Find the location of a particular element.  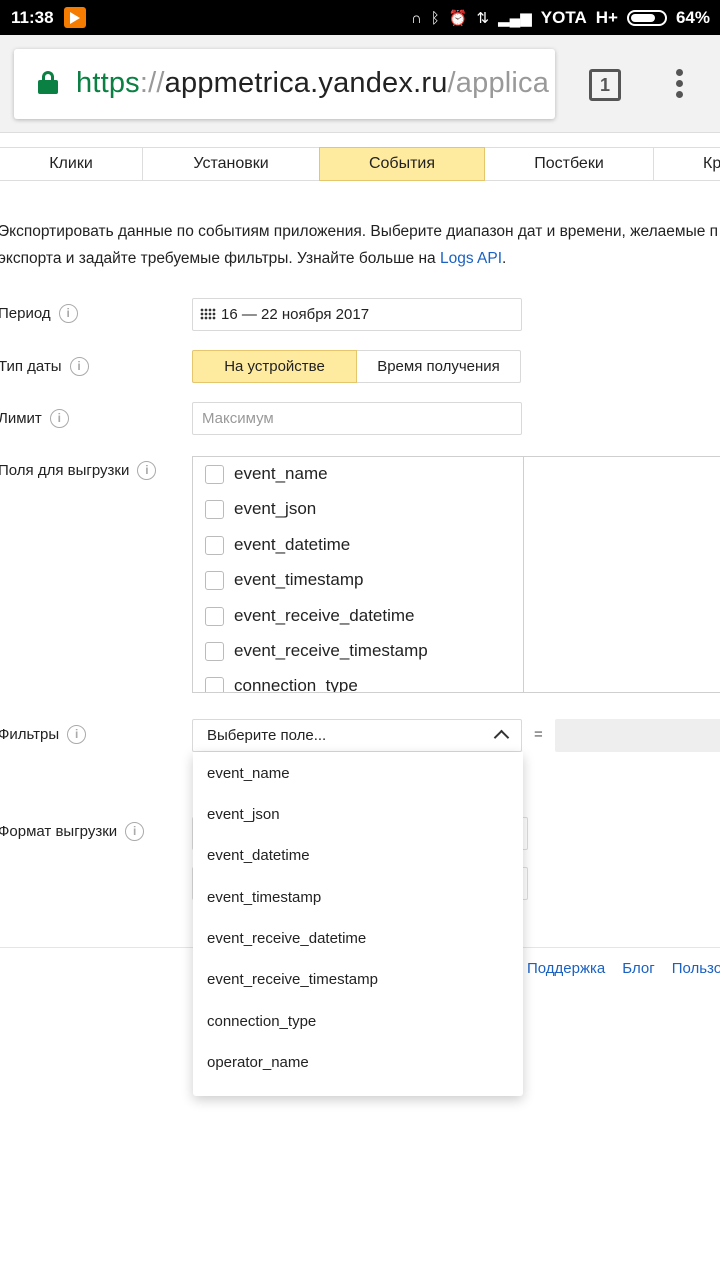

tab-events: События is located at coordinates (402, 164).